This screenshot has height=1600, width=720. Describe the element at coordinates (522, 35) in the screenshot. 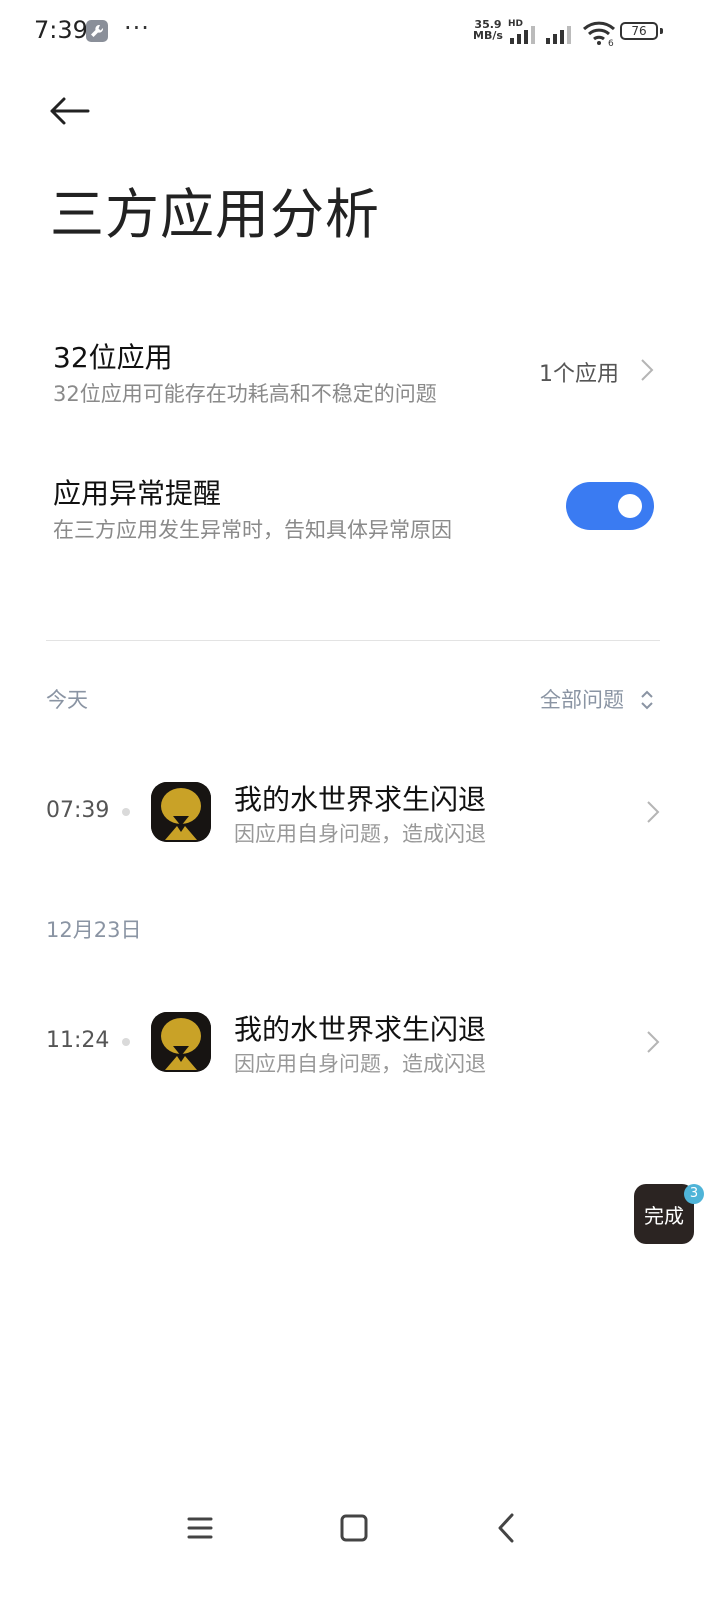

I see `signal-1-icon` at that location.